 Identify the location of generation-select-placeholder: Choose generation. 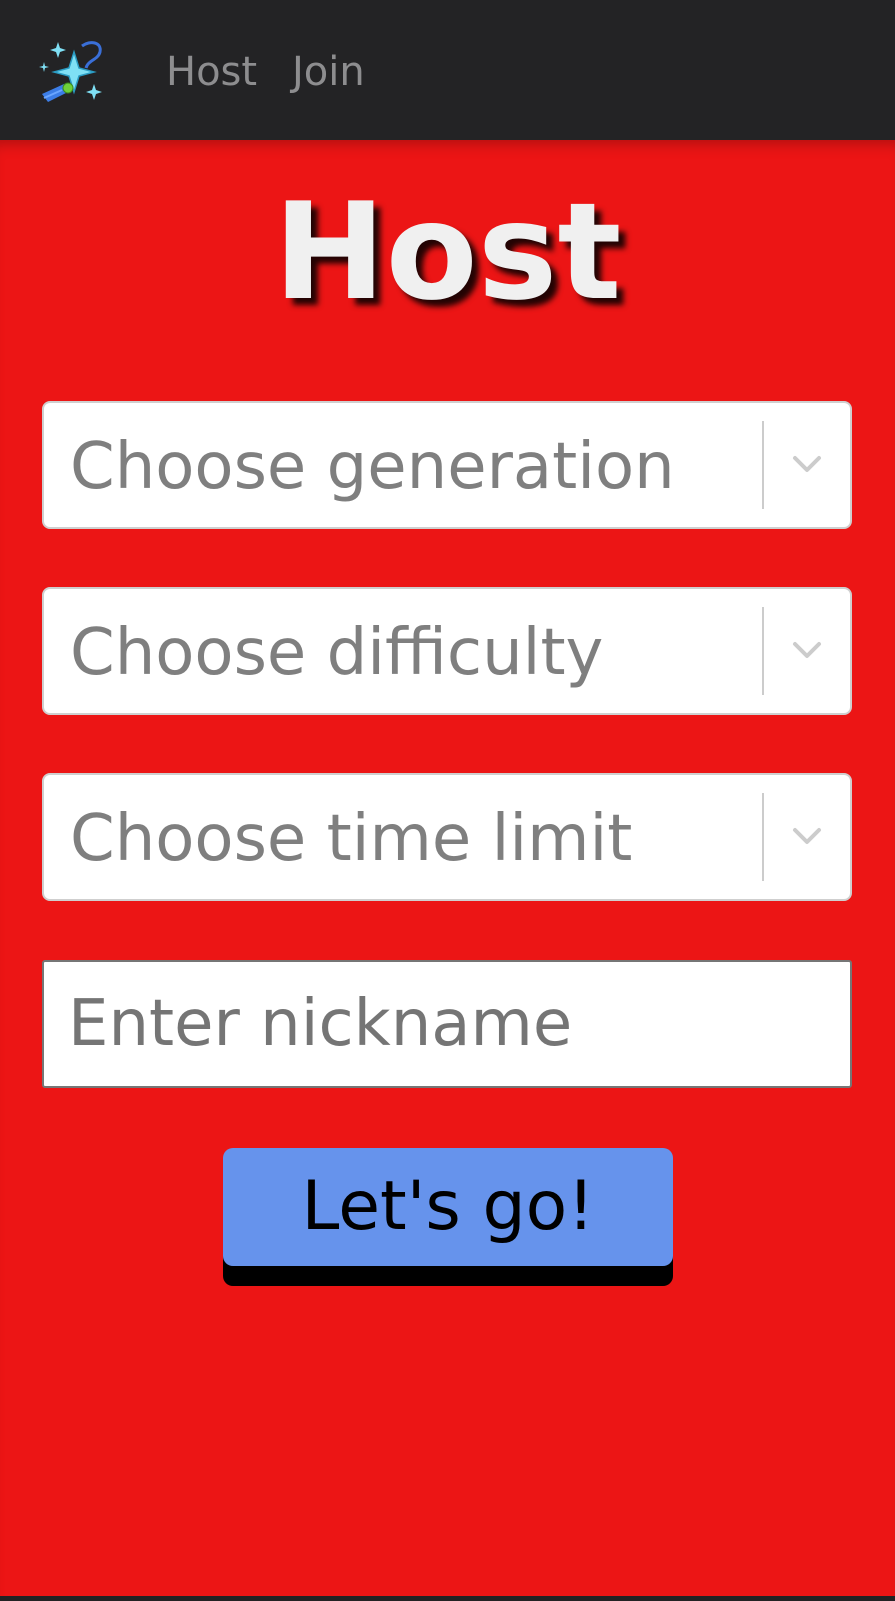
(372, 467).